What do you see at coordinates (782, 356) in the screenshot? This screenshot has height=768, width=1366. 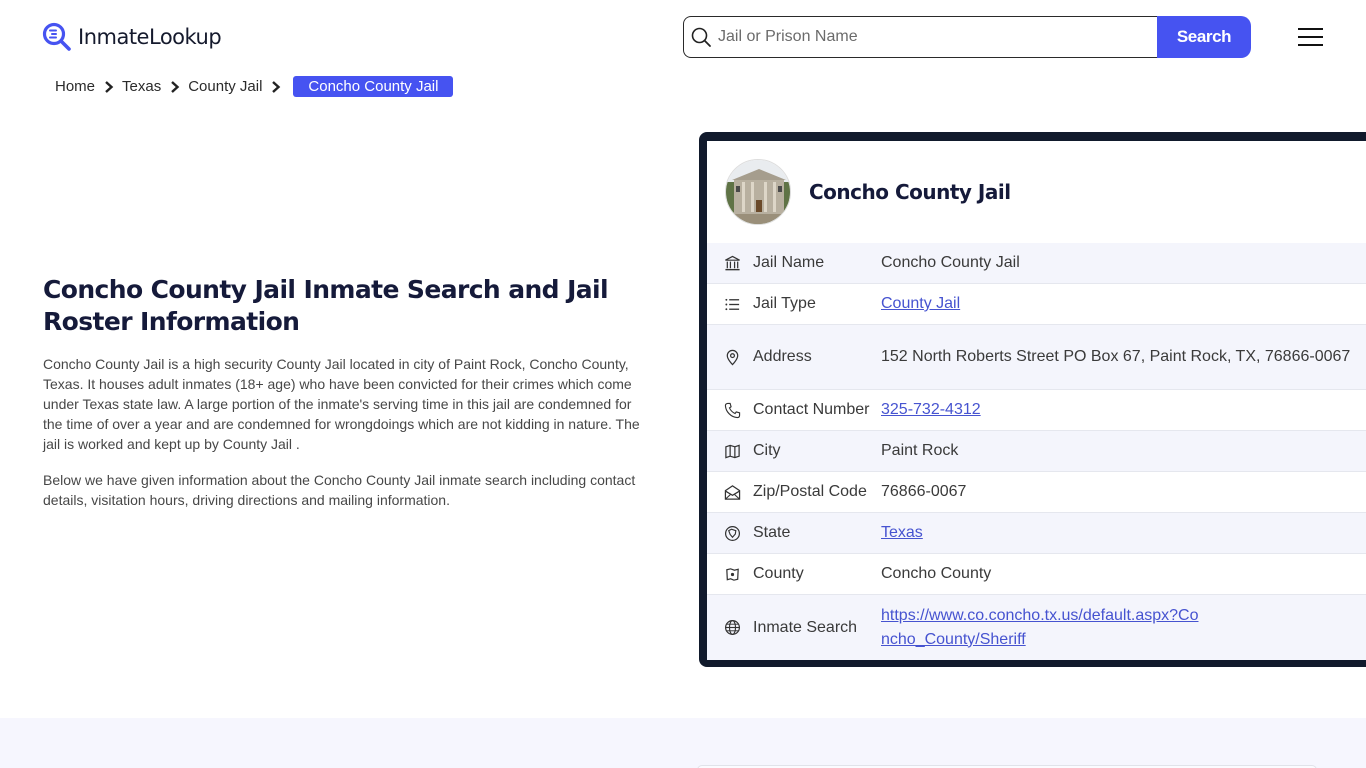 I see `info-label: Address` at bounding box center [782, 356].